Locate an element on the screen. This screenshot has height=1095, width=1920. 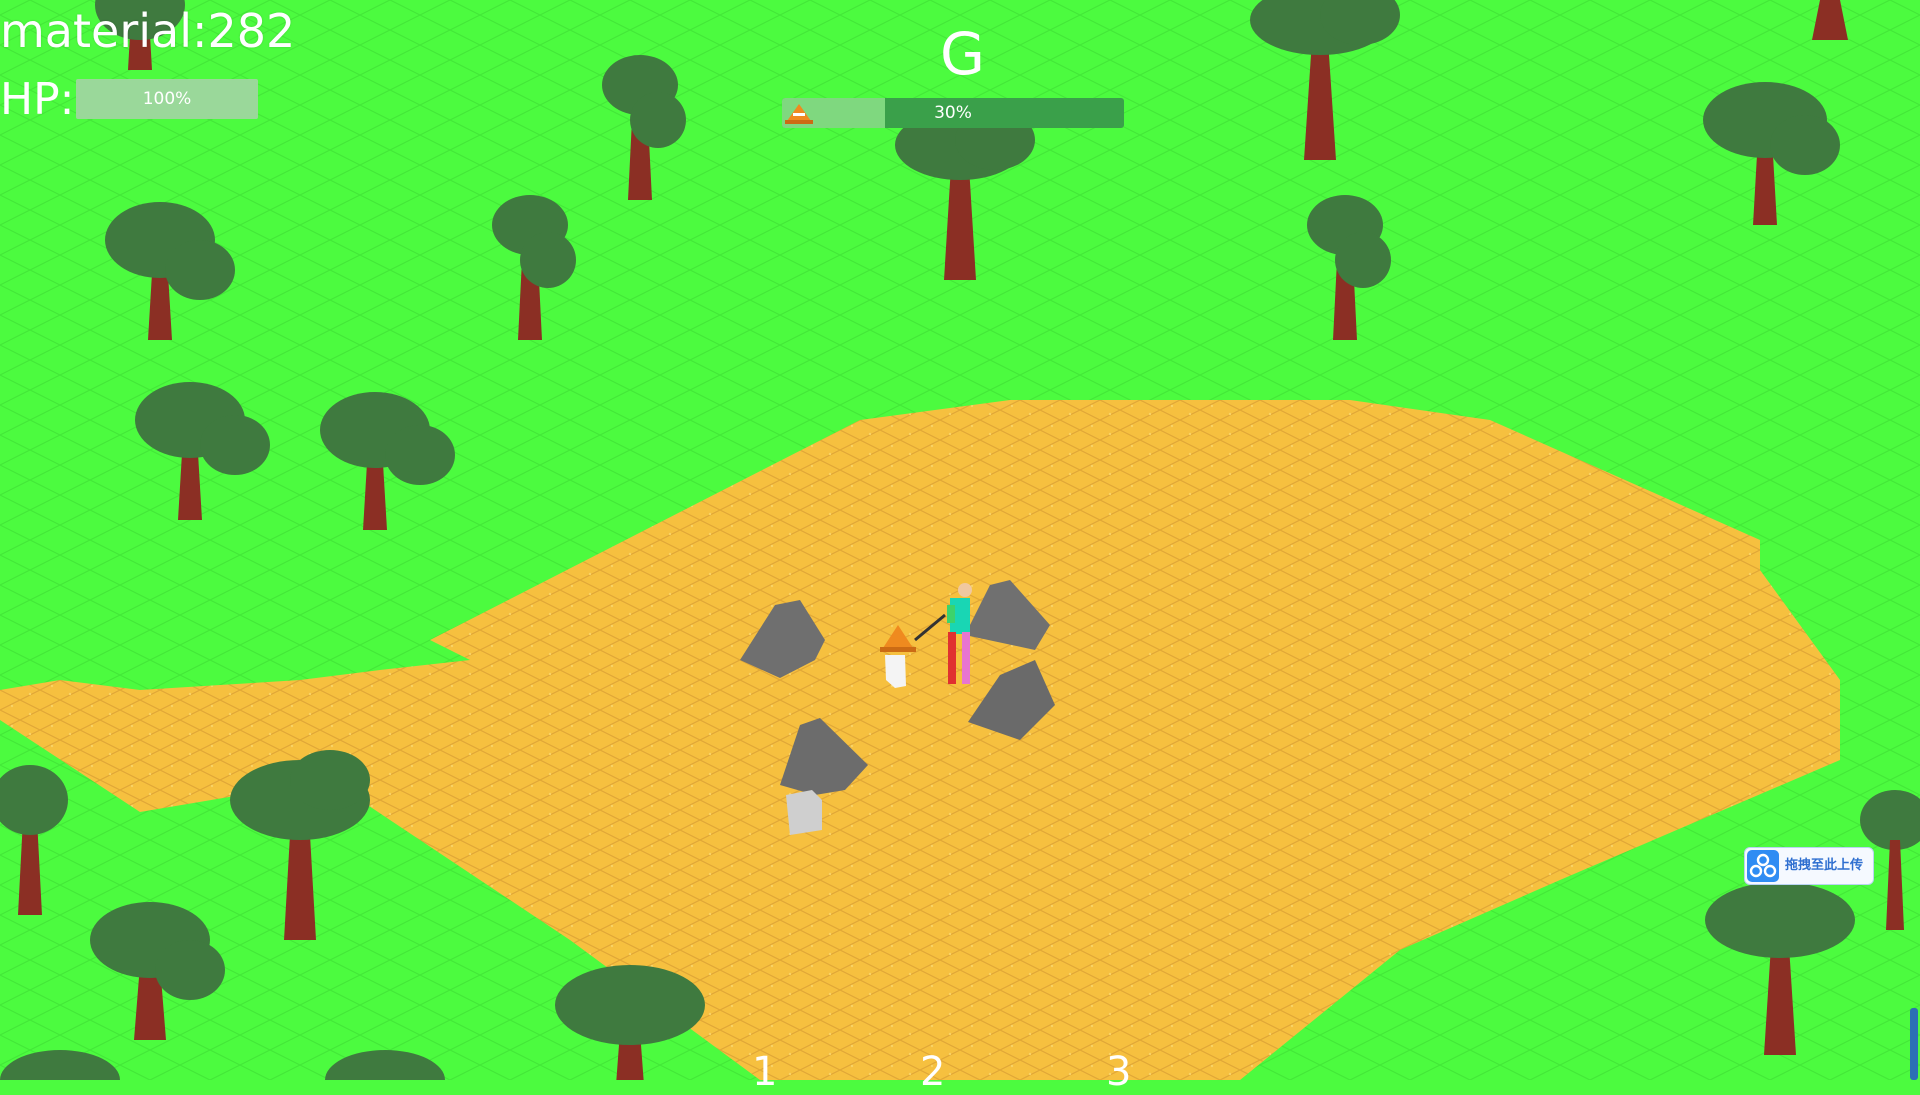
hp-bar: 100% is located at coordinates (167, 99).